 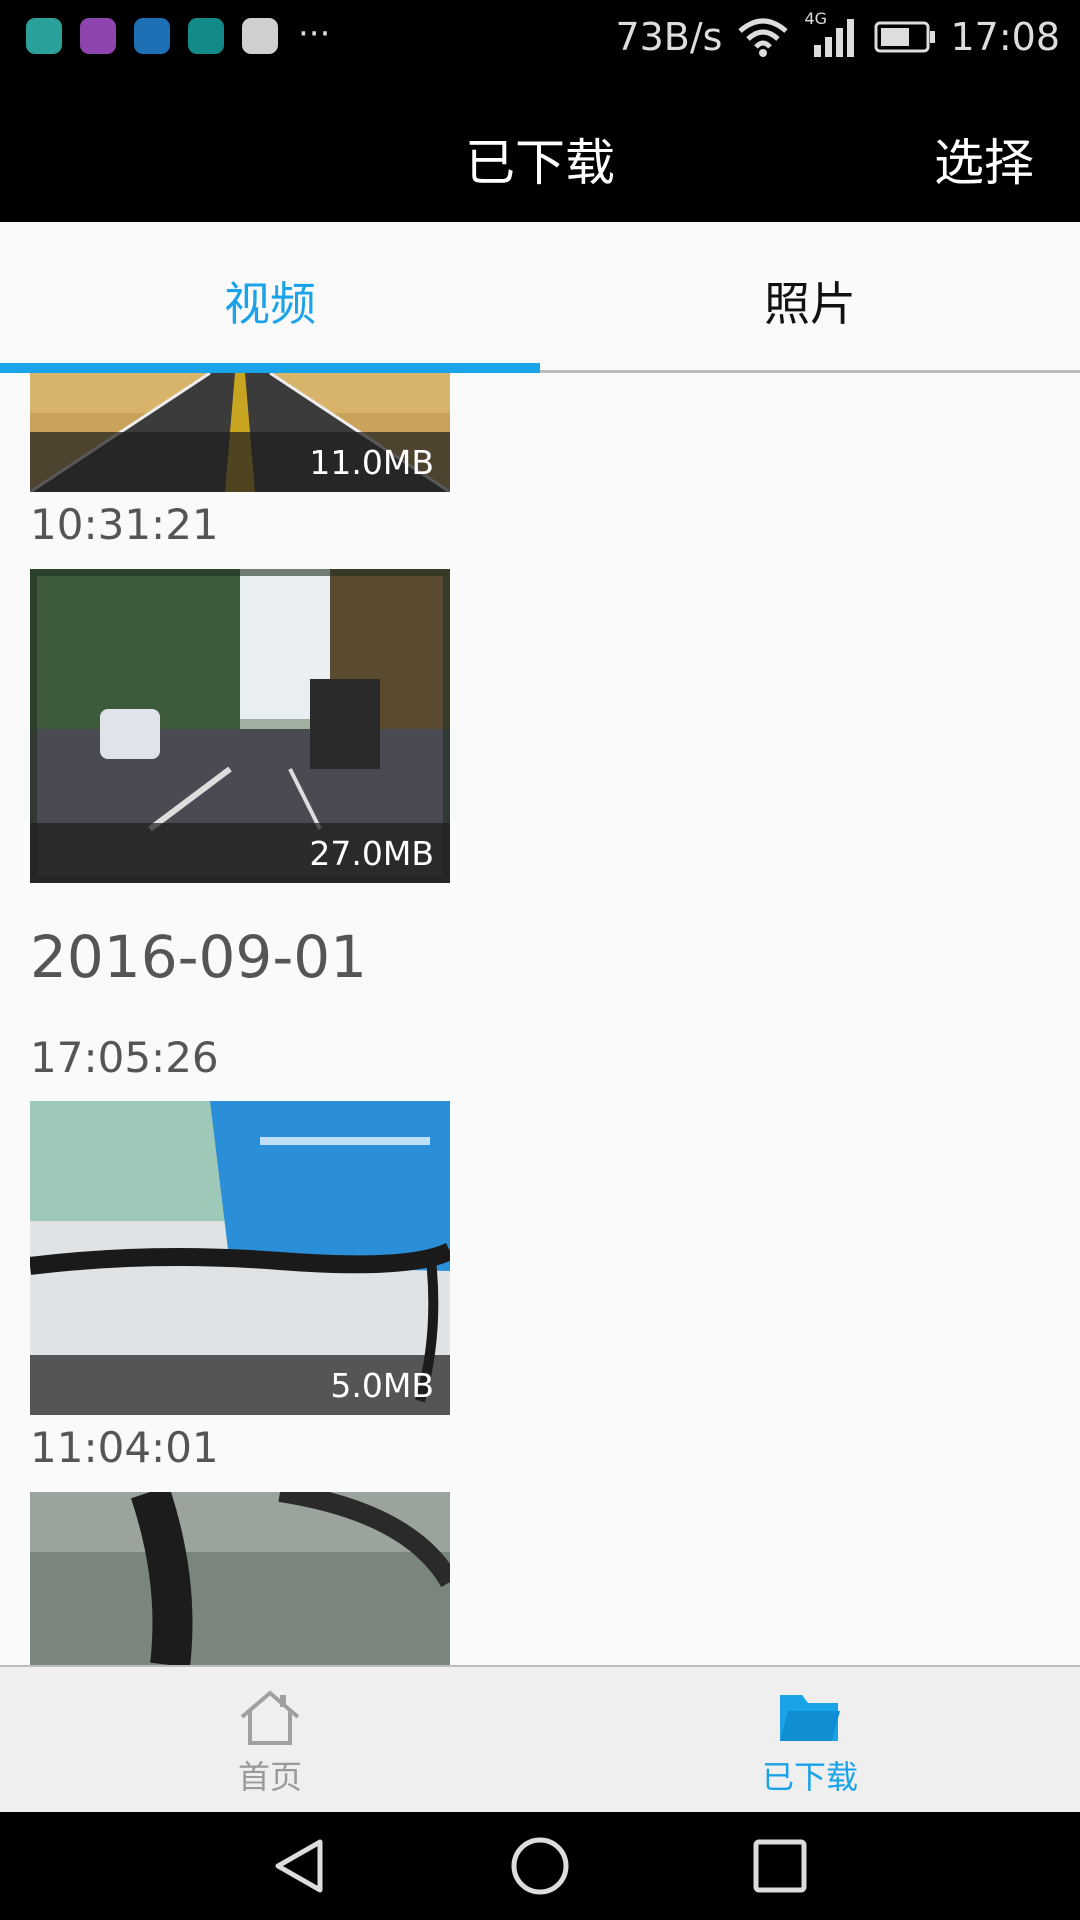 What do you see at coordinates (270, 1717) in the screenshot?
I see `home-icon` at bounding box center [270, 1717].